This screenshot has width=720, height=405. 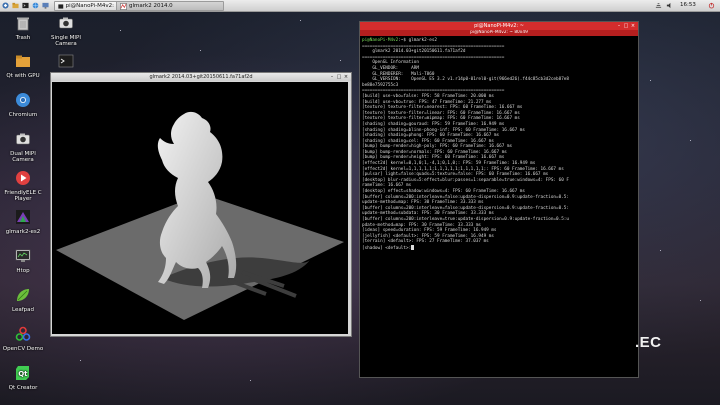 I want to click on desktop-icon-label: glmark2-es2, so click(x=23, y=231).